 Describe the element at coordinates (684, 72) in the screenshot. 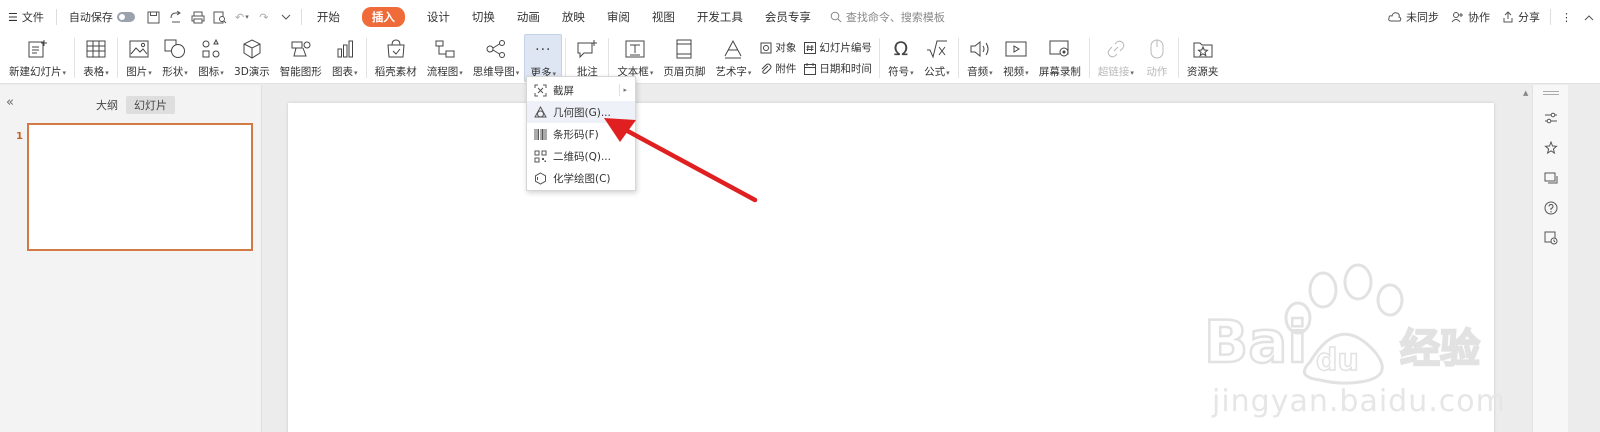

I see `header-footer-label: 页眉页脚` at that location.